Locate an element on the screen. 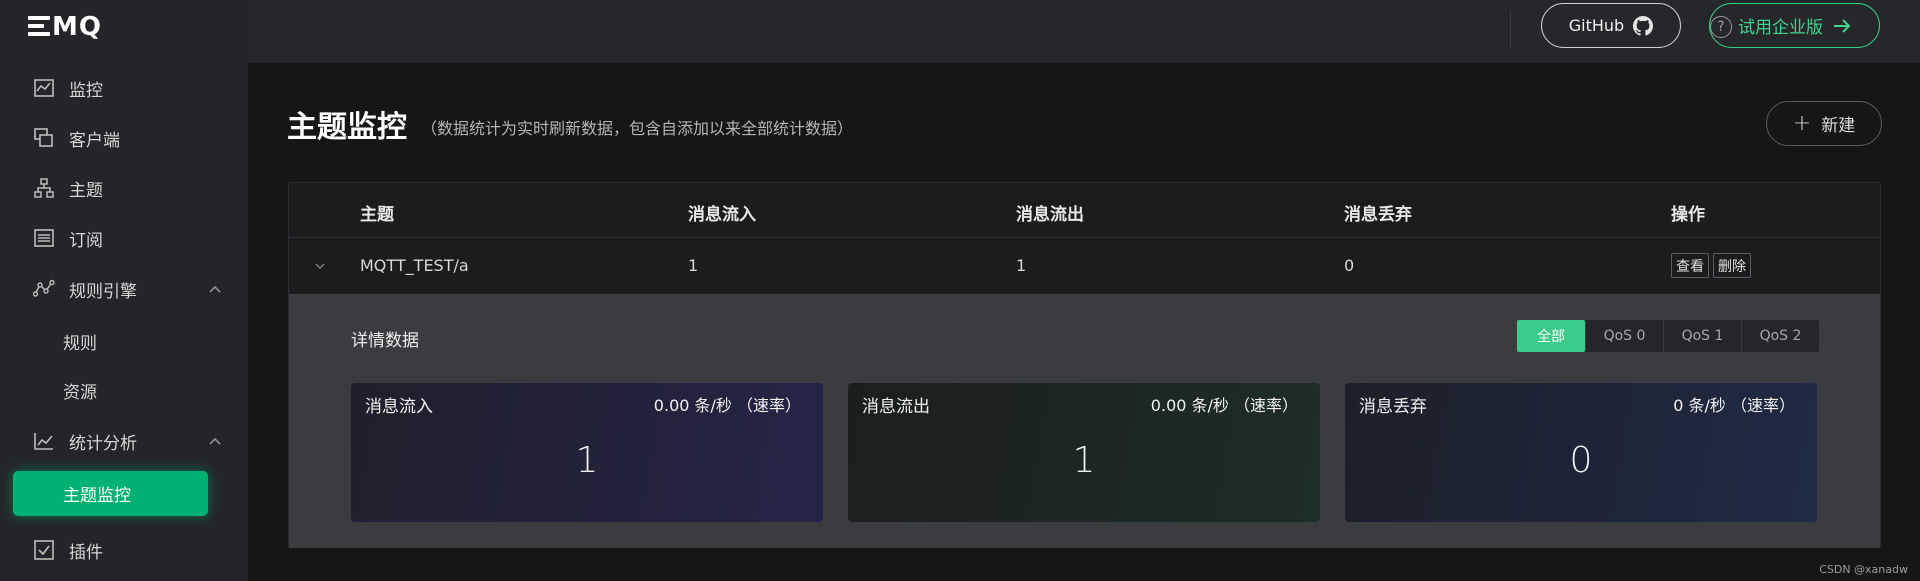 The width and height of the screenshot is (1920, 581). card-title: 消息流出 is located at coordinates (896, 407).